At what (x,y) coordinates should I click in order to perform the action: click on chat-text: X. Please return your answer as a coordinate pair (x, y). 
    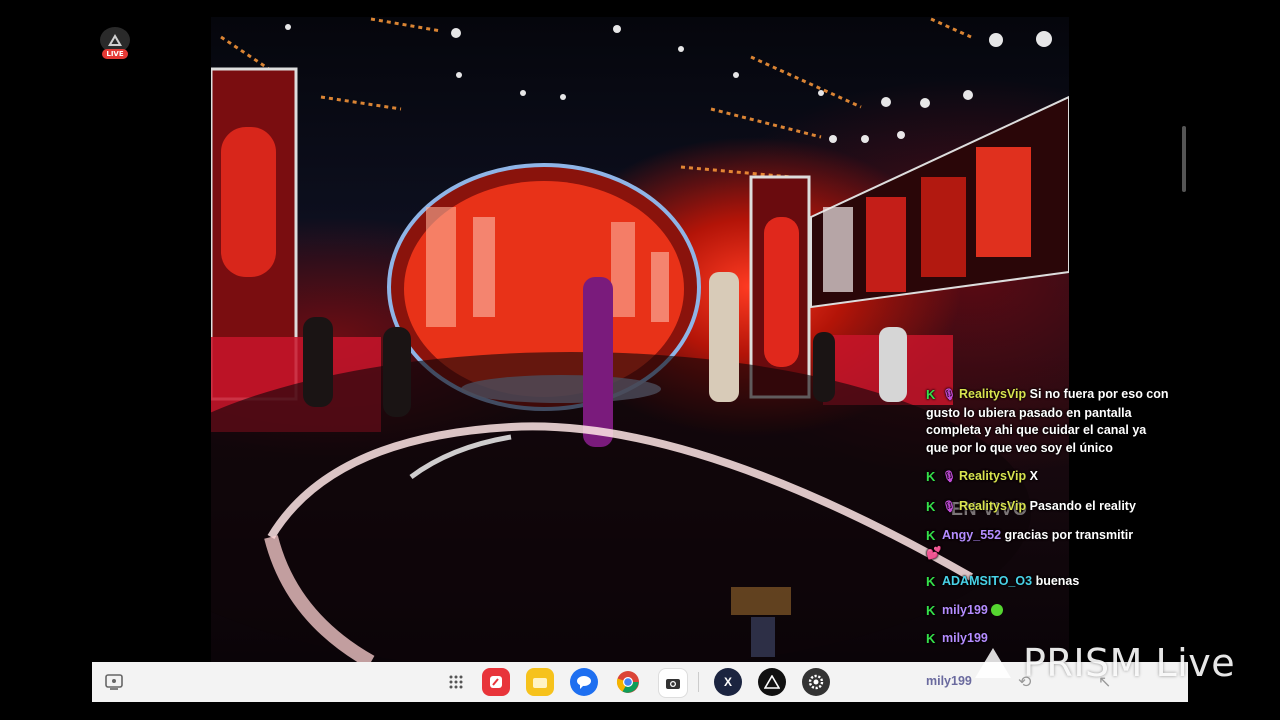
    Looking at the image, I should click on (1033, 476).